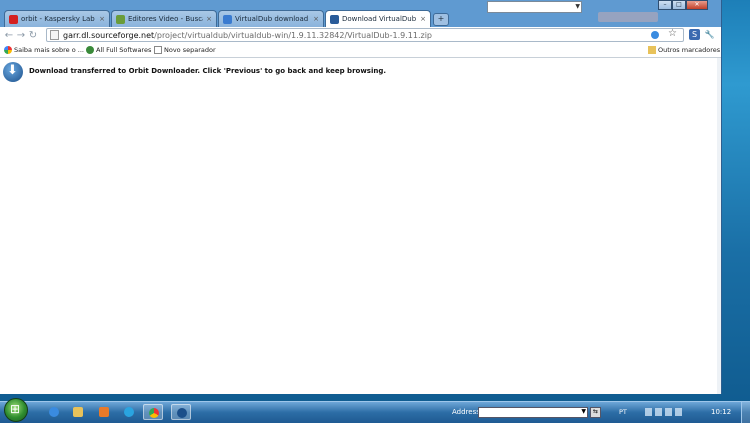 This screenshot has width=750, height=423. What do you see at coordinates (533, 412) in the screenshot?
I see `address-toolbar-input: ▼` at bounding box center [533, 412].